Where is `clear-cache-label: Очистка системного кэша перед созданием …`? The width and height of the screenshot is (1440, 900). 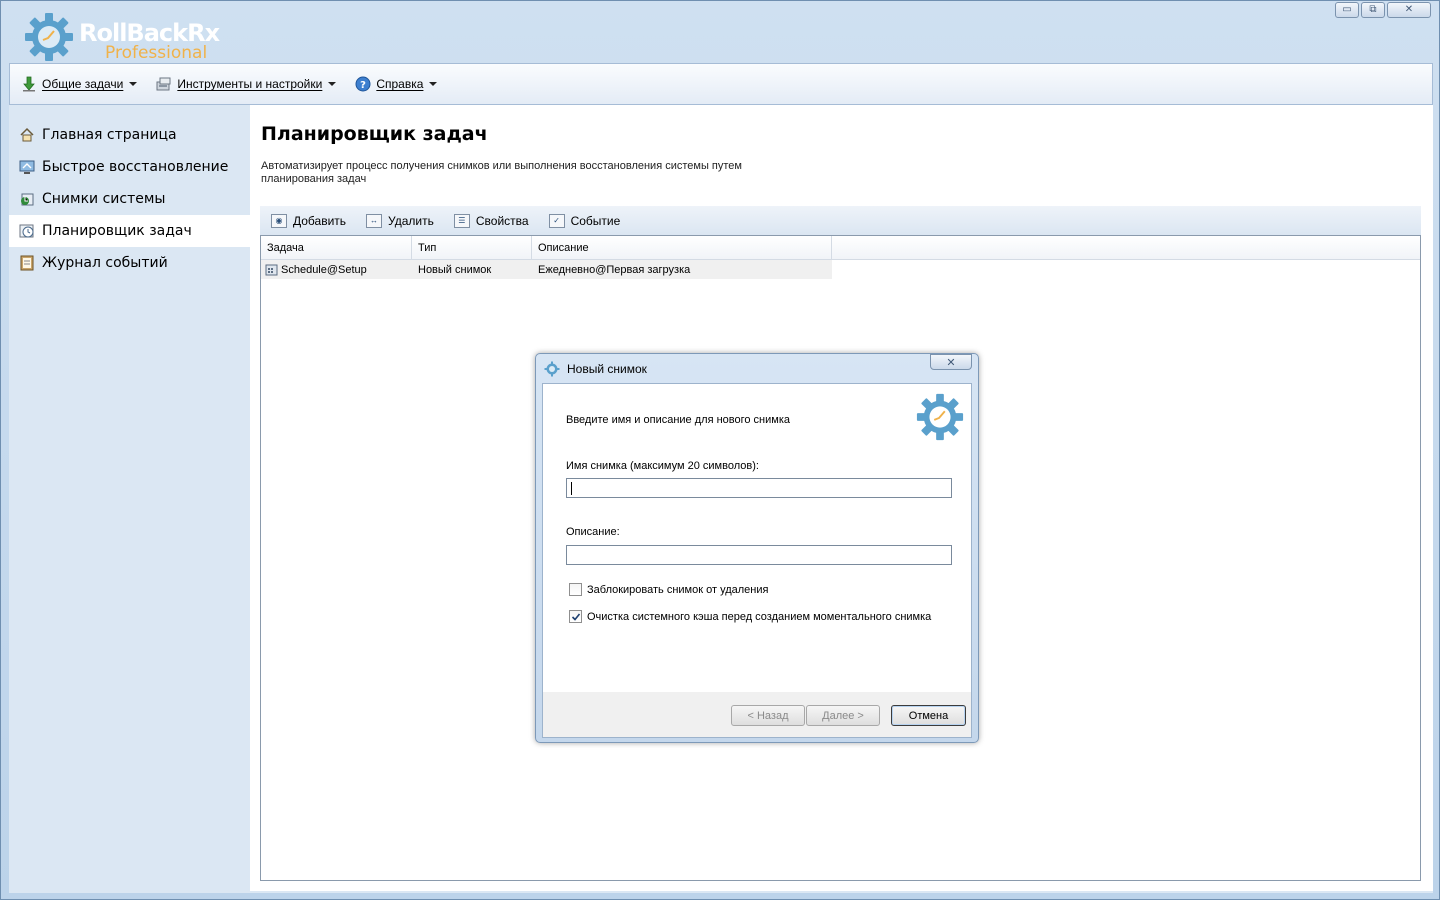
clear-cache-label: Очистка системного кэша перед созданием … is located at coordinates (759, 616).